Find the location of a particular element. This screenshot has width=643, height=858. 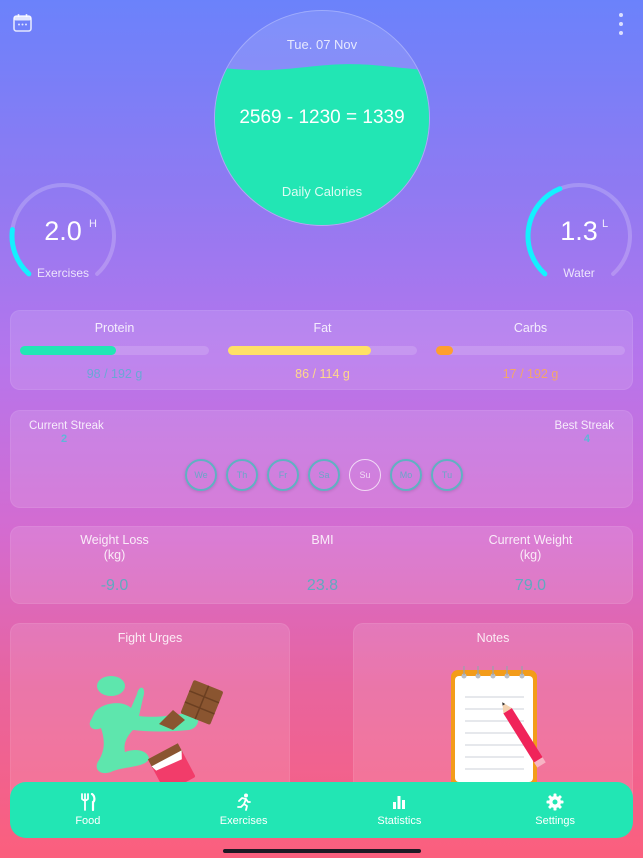

tab-settings: Settings is located at coordinates (555, 810).